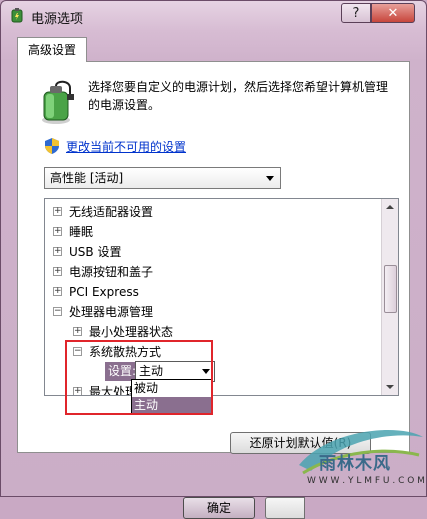  Describe the element at coordinates (390, 289) in the screenshot. I see `scrollbar-thumb` at that location.